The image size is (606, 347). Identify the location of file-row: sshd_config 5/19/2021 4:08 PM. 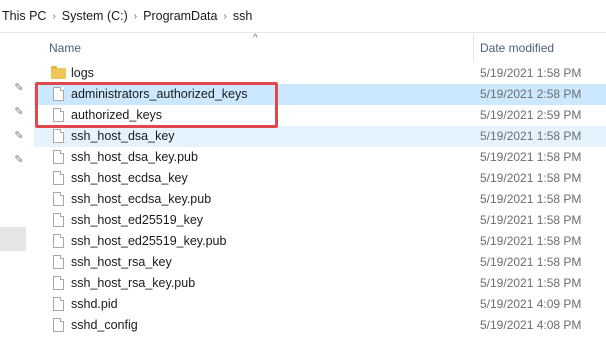
(320, 325).